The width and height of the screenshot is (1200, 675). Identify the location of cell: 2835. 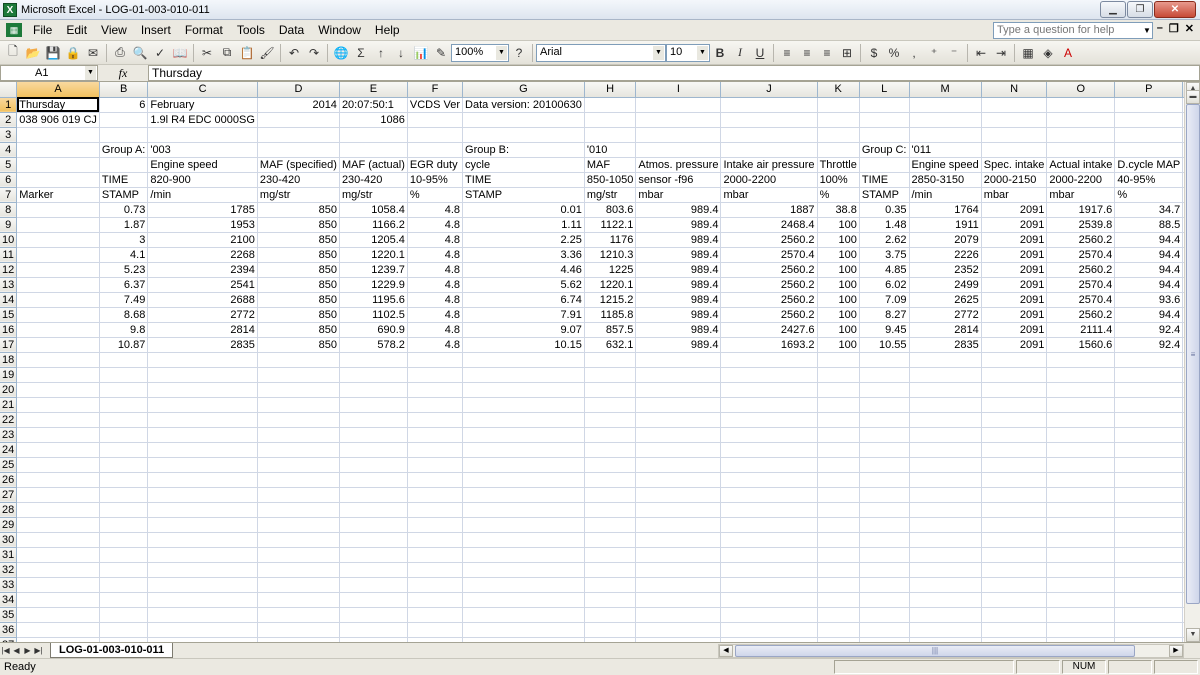
(945, 345).